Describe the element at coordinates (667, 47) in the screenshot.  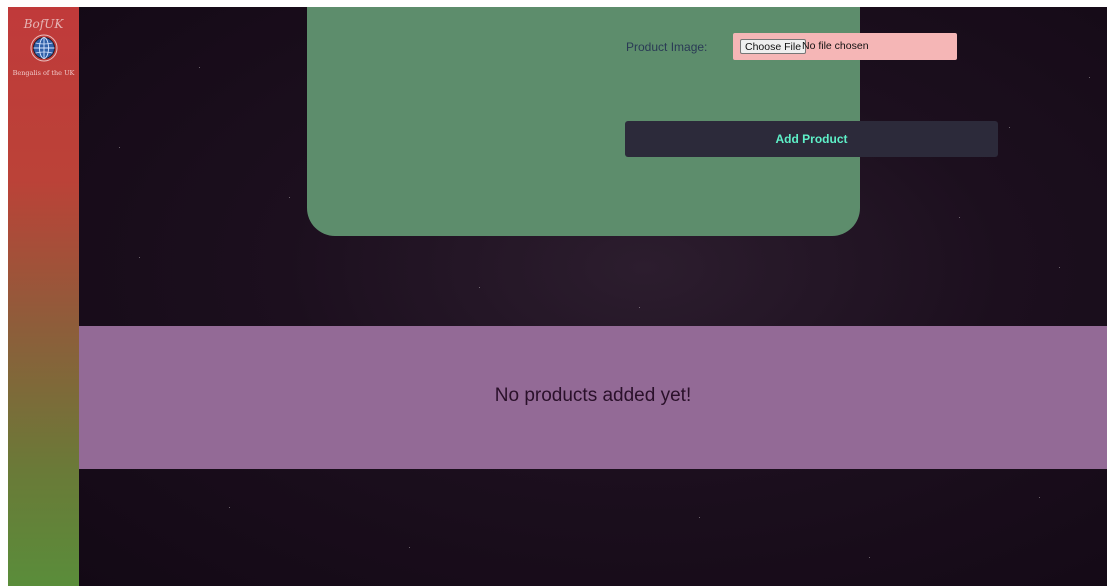
I see `product-image-label: Product Image:` at that location.